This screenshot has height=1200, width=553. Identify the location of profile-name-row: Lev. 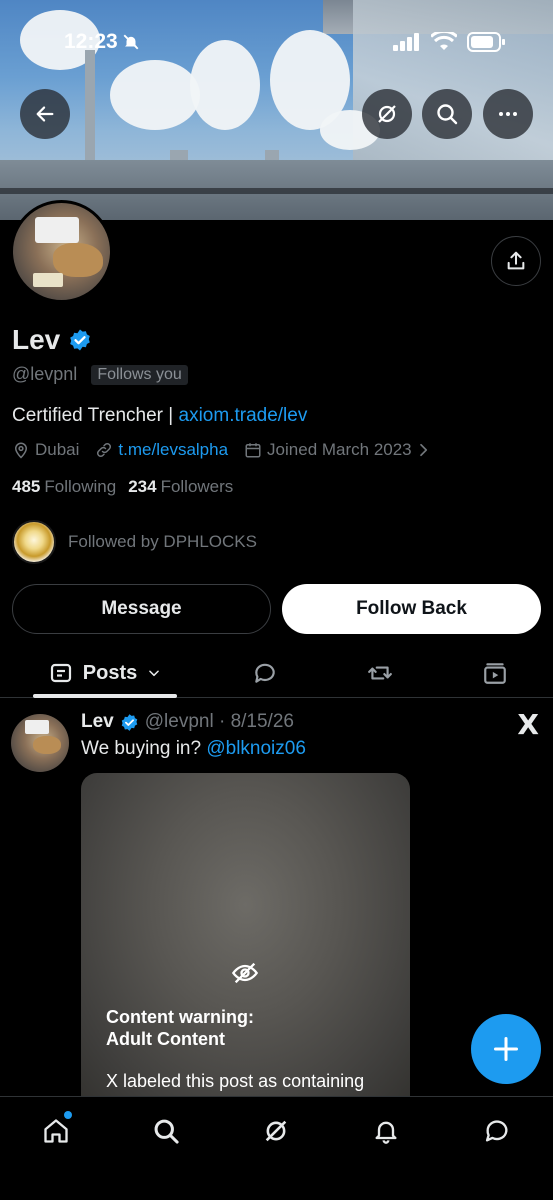
(52, 340).